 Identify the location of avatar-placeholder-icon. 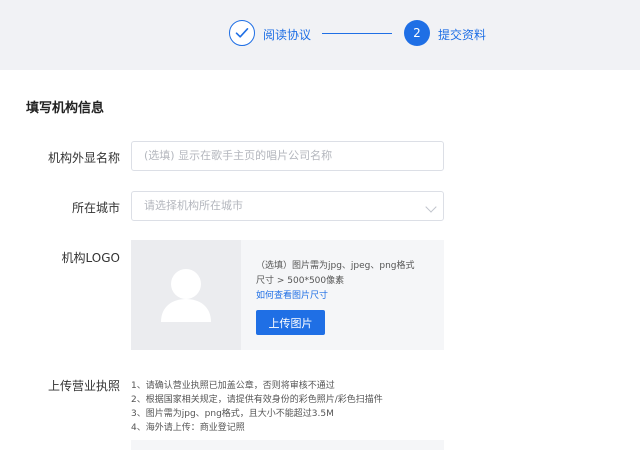
(186, 295).